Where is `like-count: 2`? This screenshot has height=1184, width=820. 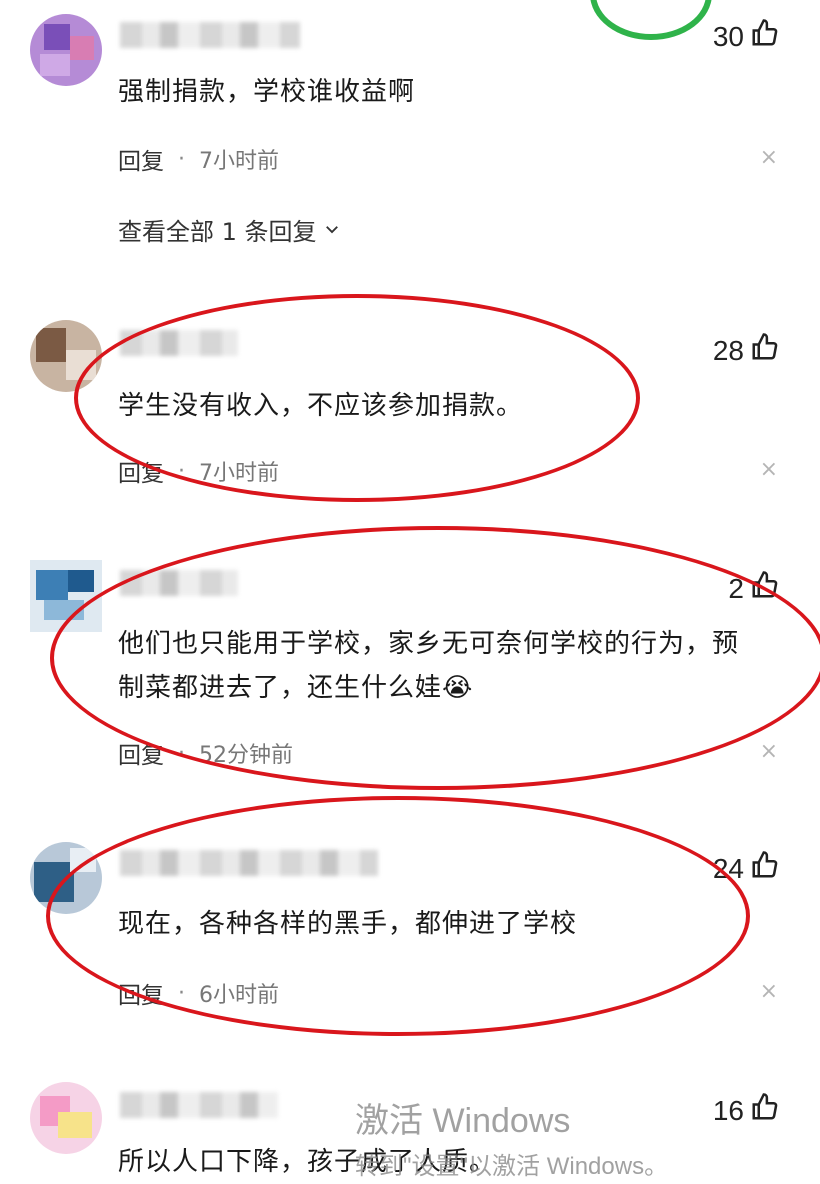 like-count: 2 is located at coordinates (736, 588).